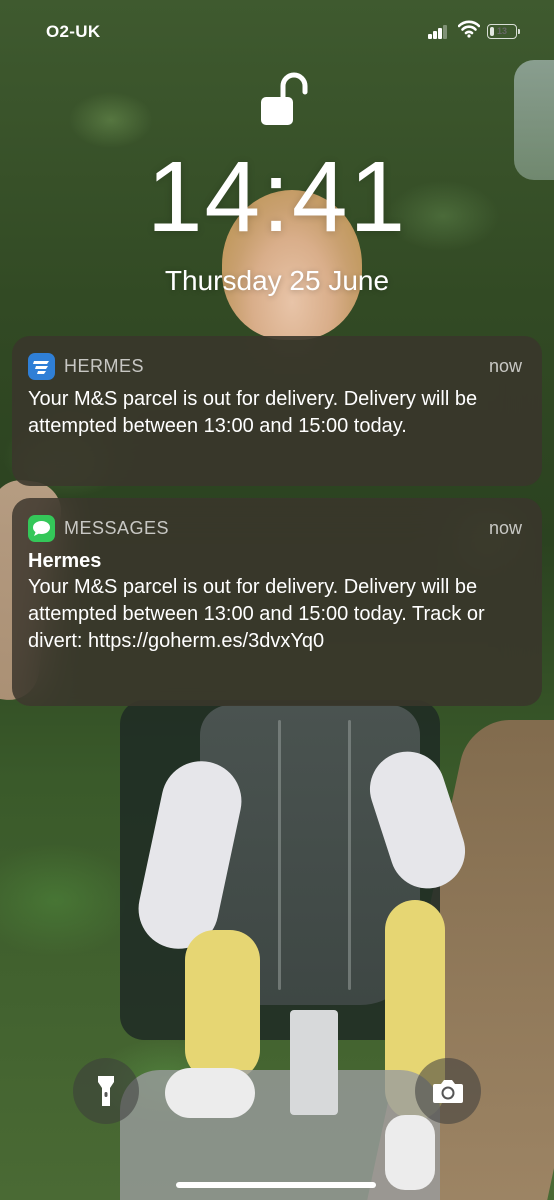 This screenshot has height=1200, width=554. I want to click on messages-app-icon, so click(41, 528).